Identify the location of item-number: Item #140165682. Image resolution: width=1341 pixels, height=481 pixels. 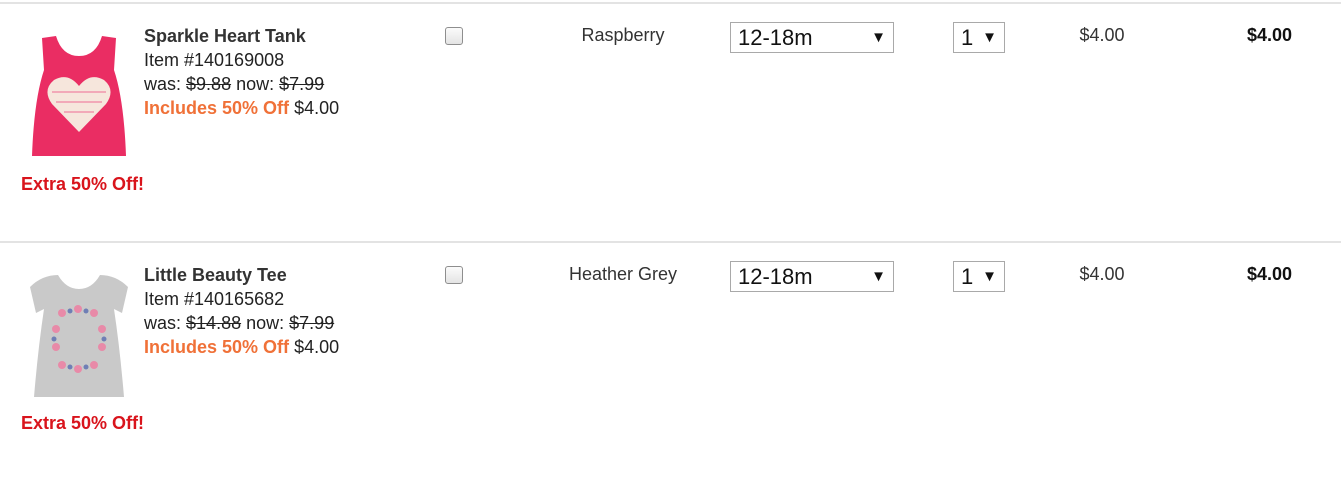
(214, 299).